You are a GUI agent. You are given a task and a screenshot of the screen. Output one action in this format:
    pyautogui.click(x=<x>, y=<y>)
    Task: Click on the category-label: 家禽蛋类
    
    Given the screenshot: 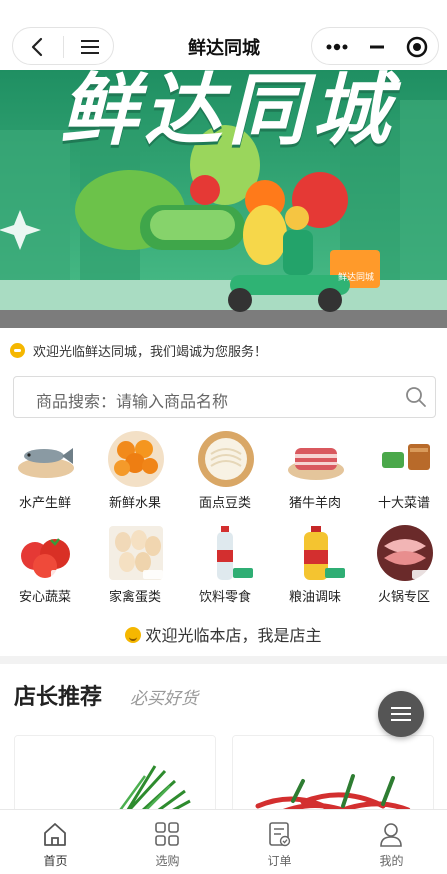 What is the action you would take?
    pyautogui.click(x=134, y=597)
    